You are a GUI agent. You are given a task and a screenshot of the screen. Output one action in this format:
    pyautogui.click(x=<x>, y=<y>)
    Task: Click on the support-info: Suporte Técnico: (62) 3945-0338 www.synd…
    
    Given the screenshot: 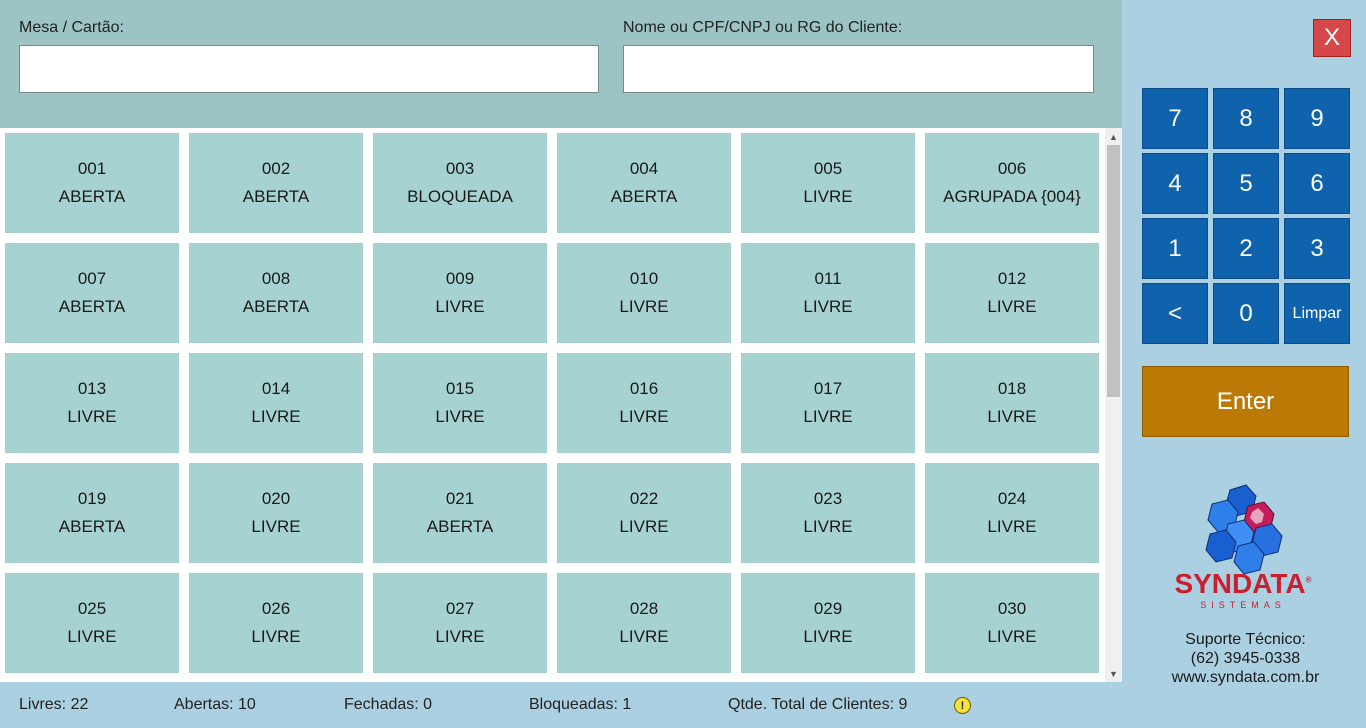 What is the action you would take?
    pyautogui.click(x=1245, y=658)
    